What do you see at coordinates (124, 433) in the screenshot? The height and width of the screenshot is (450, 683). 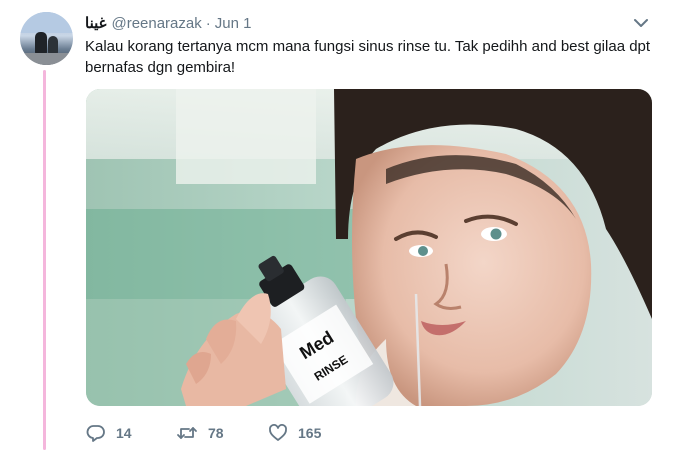 I see `reply-count: 14` at bounding box center [124, 433].